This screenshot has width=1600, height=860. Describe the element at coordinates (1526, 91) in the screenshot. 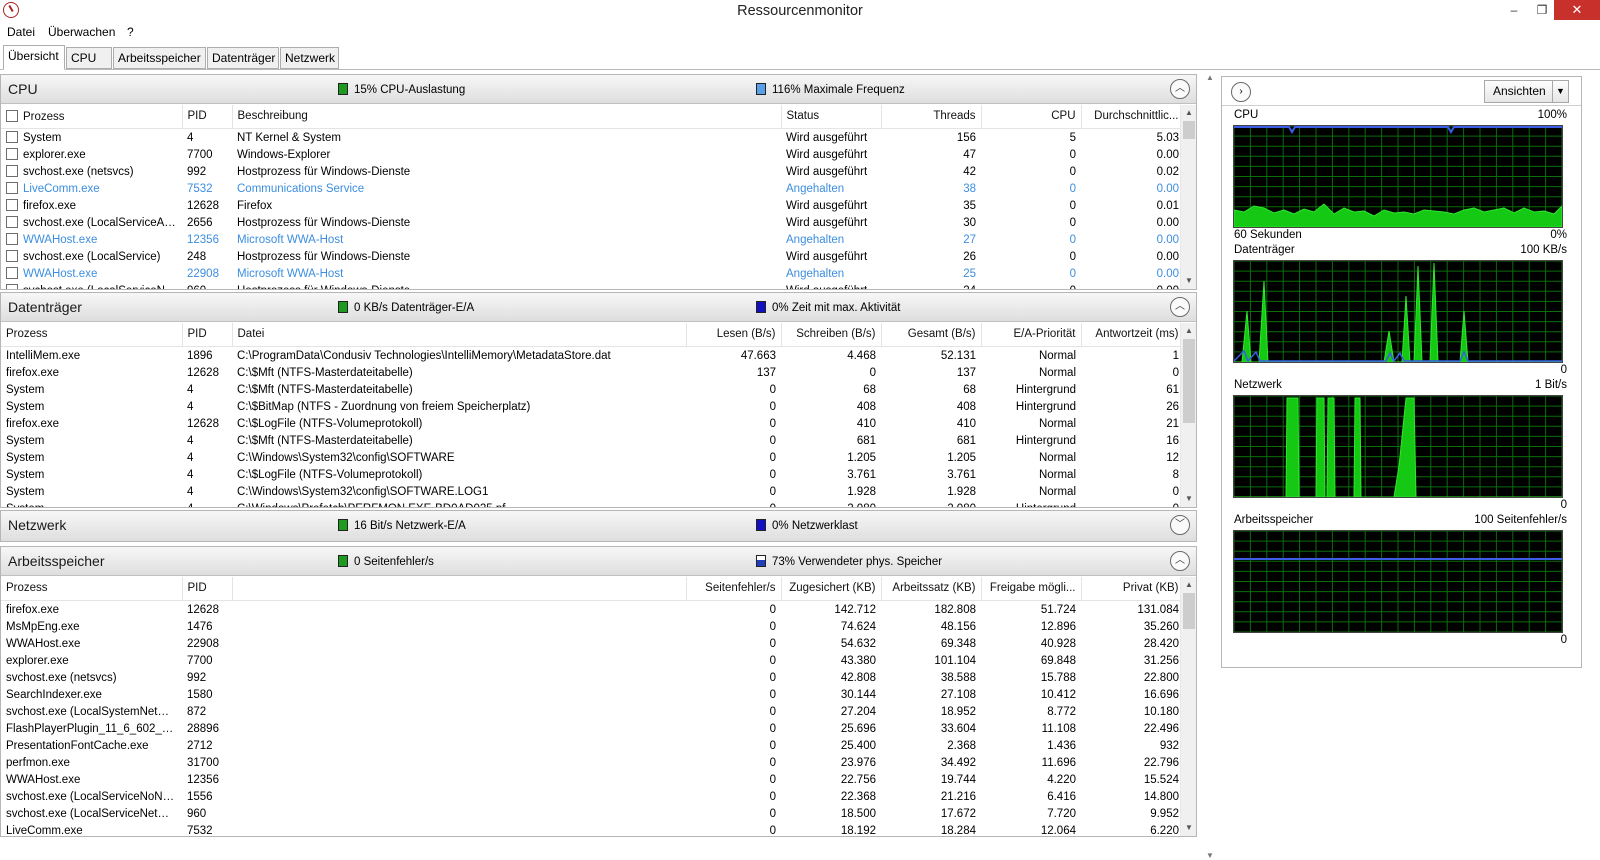

I see `views-dropdown-button: Ansichten ▼` at that location.